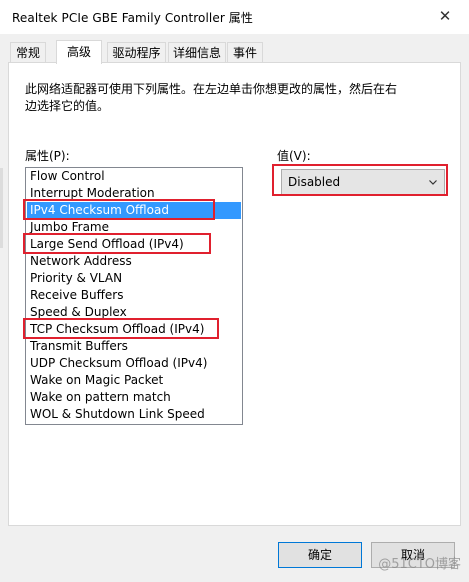  I want to click on value-dropdown: Disabled, so click(363, 182).